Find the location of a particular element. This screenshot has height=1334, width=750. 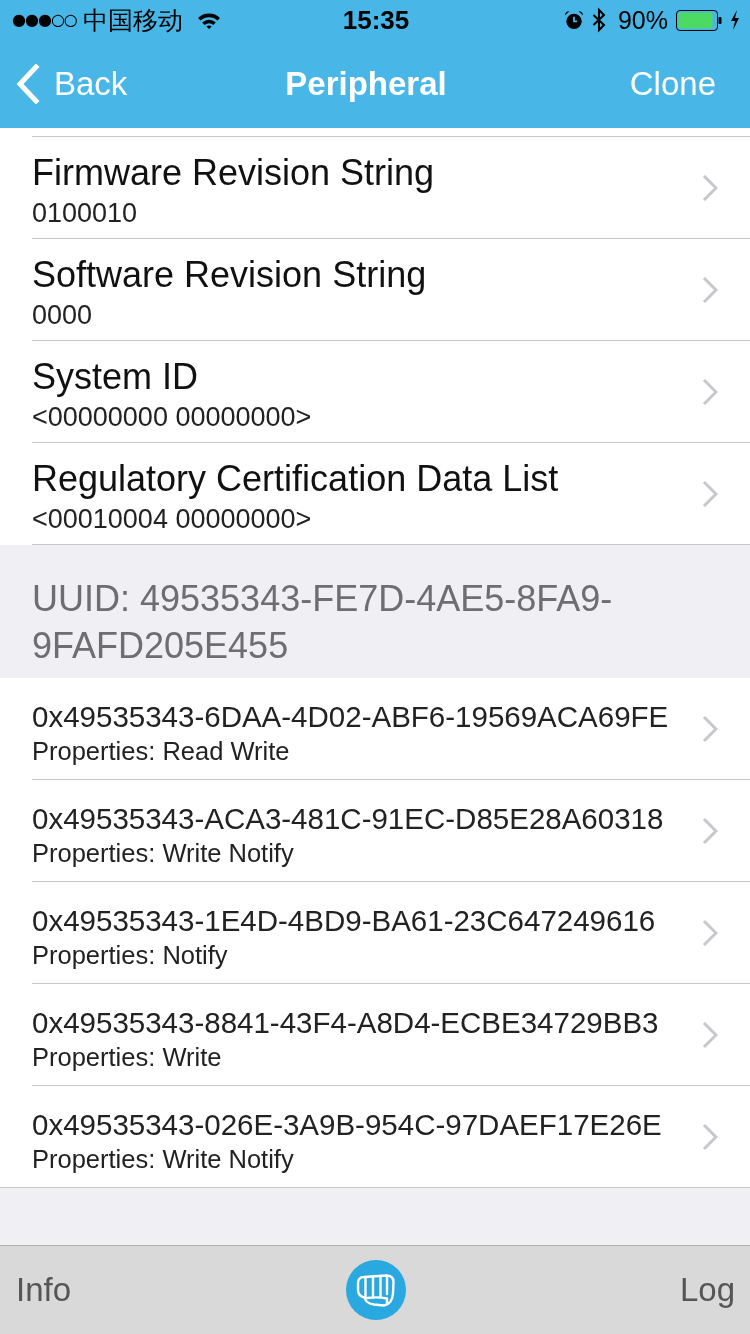

battery-icon is located at coordinates (699, 20).